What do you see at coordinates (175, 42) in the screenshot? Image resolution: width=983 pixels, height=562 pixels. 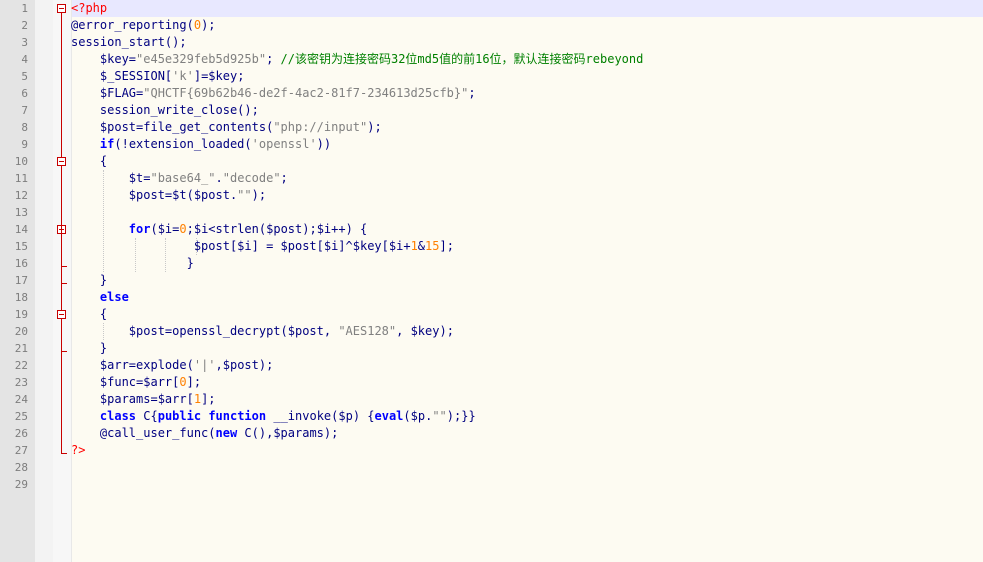 I see `code-token: ();` at bounding box center [175, 42].